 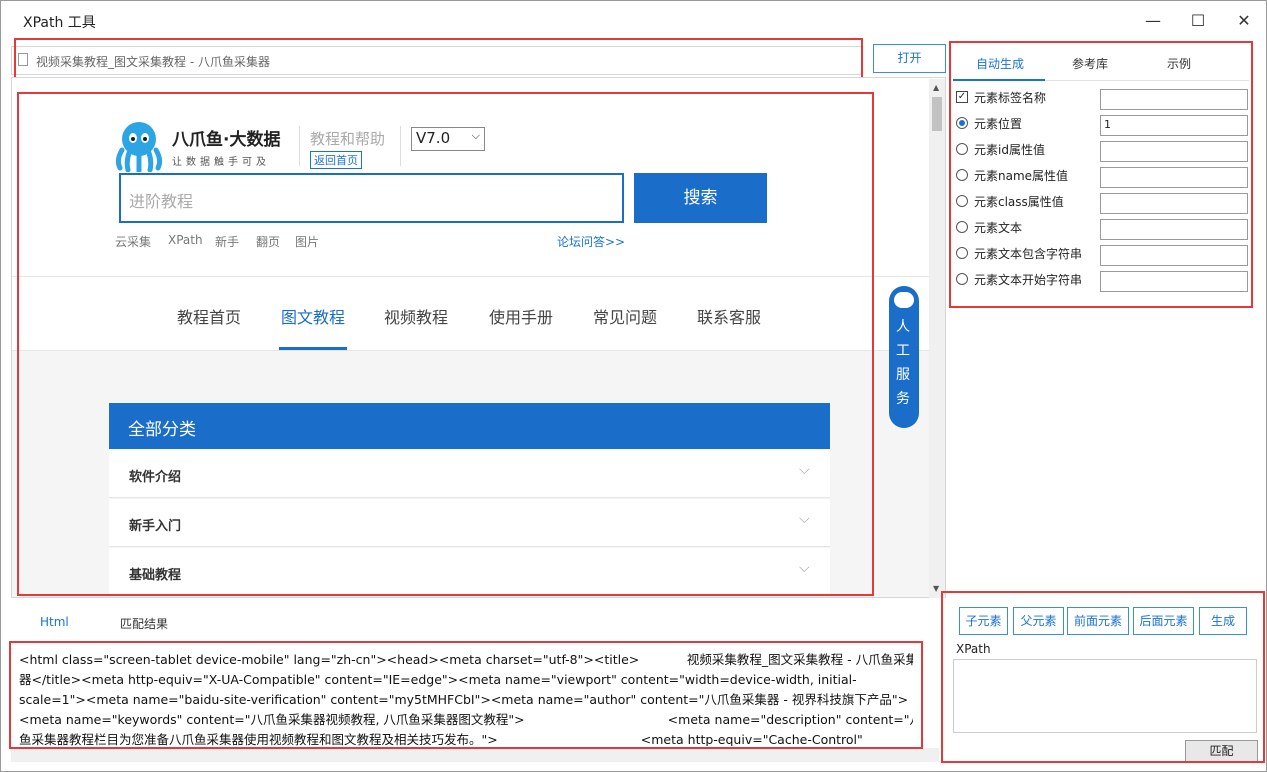 I want to click on service-char: 服, so click(x=903, y=375).